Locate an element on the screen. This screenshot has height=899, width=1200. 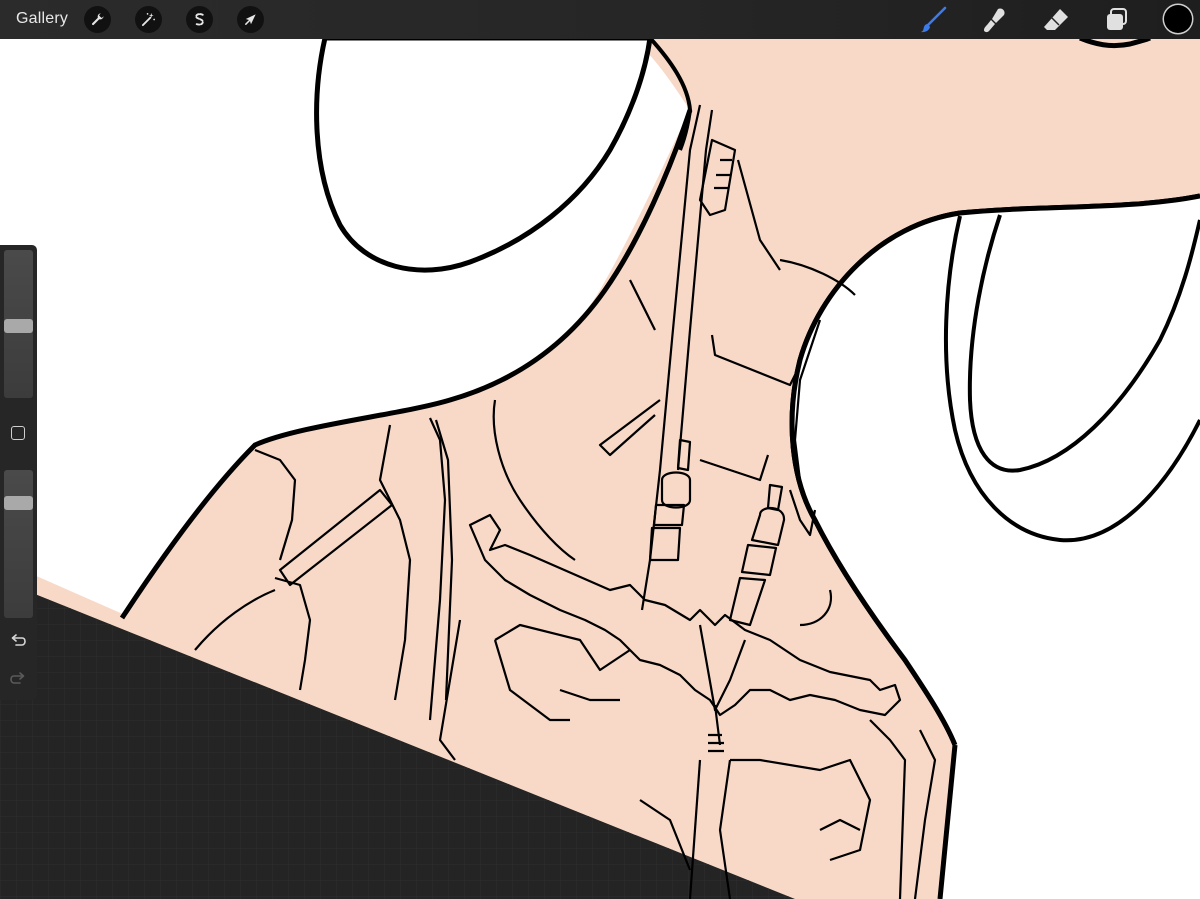
magic-wand-icon is located at coordinates (148, 19).